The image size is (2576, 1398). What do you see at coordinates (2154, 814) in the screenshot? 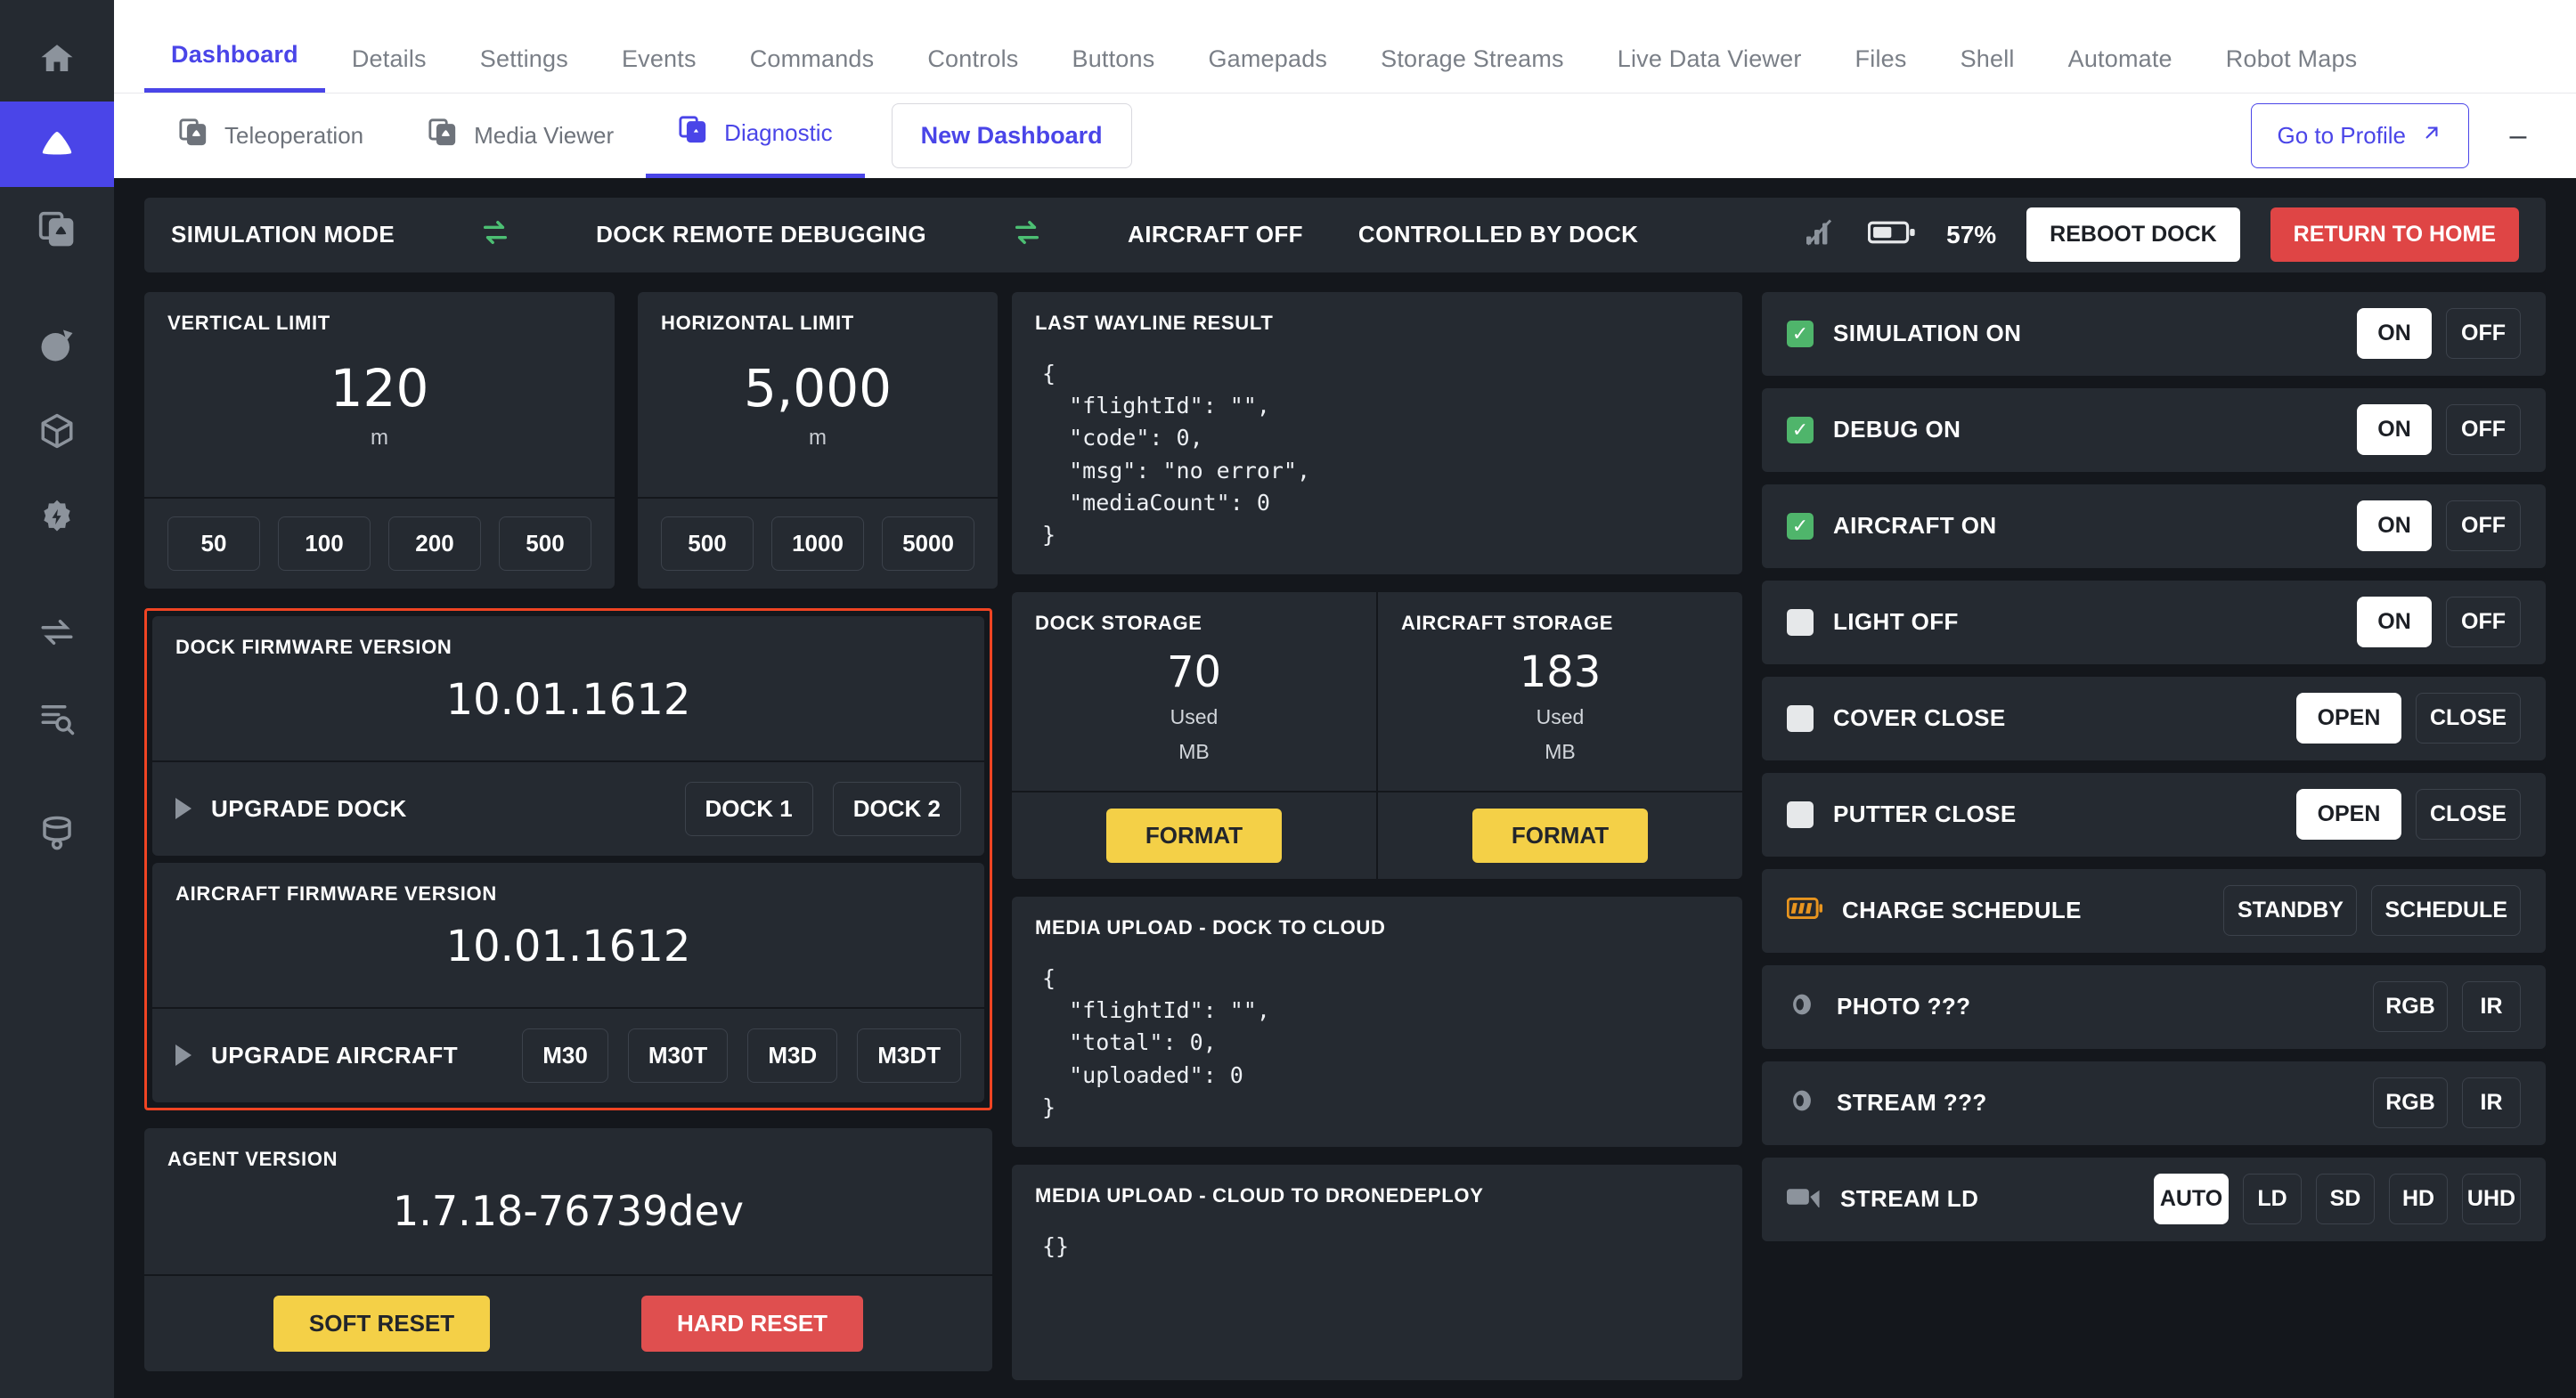
I see `row-putter: PUTTER CLOSE OPEN CLOSE` at bounding box center [2154, 814].